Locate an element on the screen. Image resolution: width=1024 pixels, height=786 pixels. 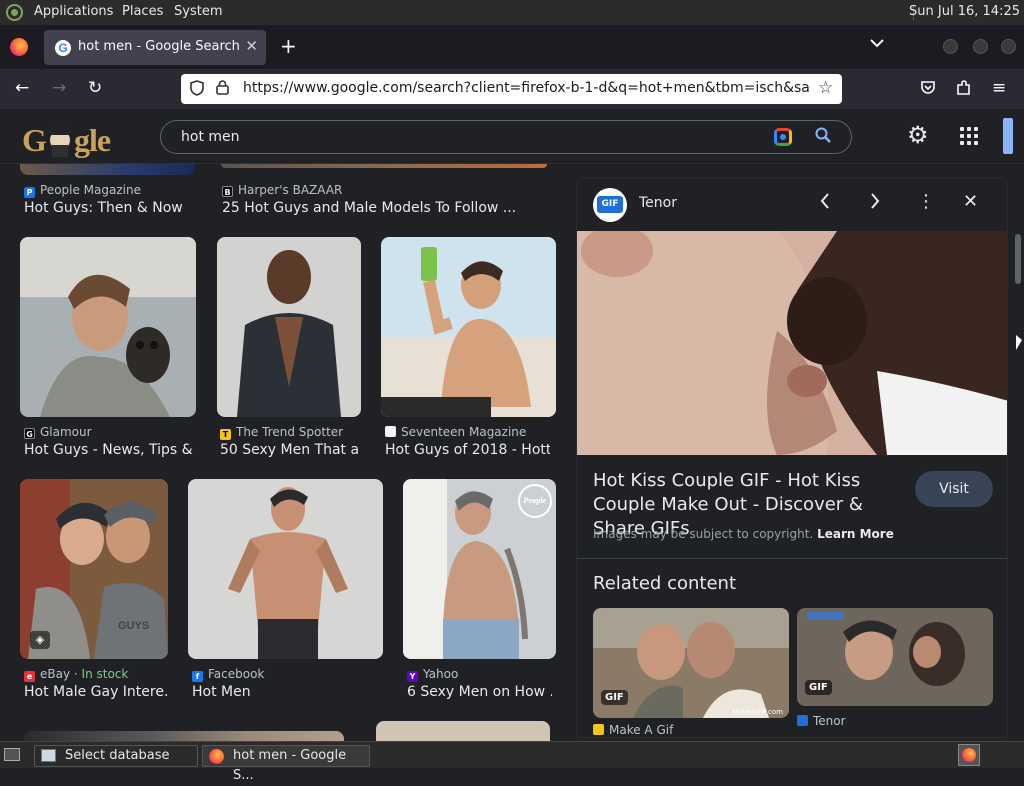
yahoo-favicon-icon: Y is located at coordinates (412, 676).